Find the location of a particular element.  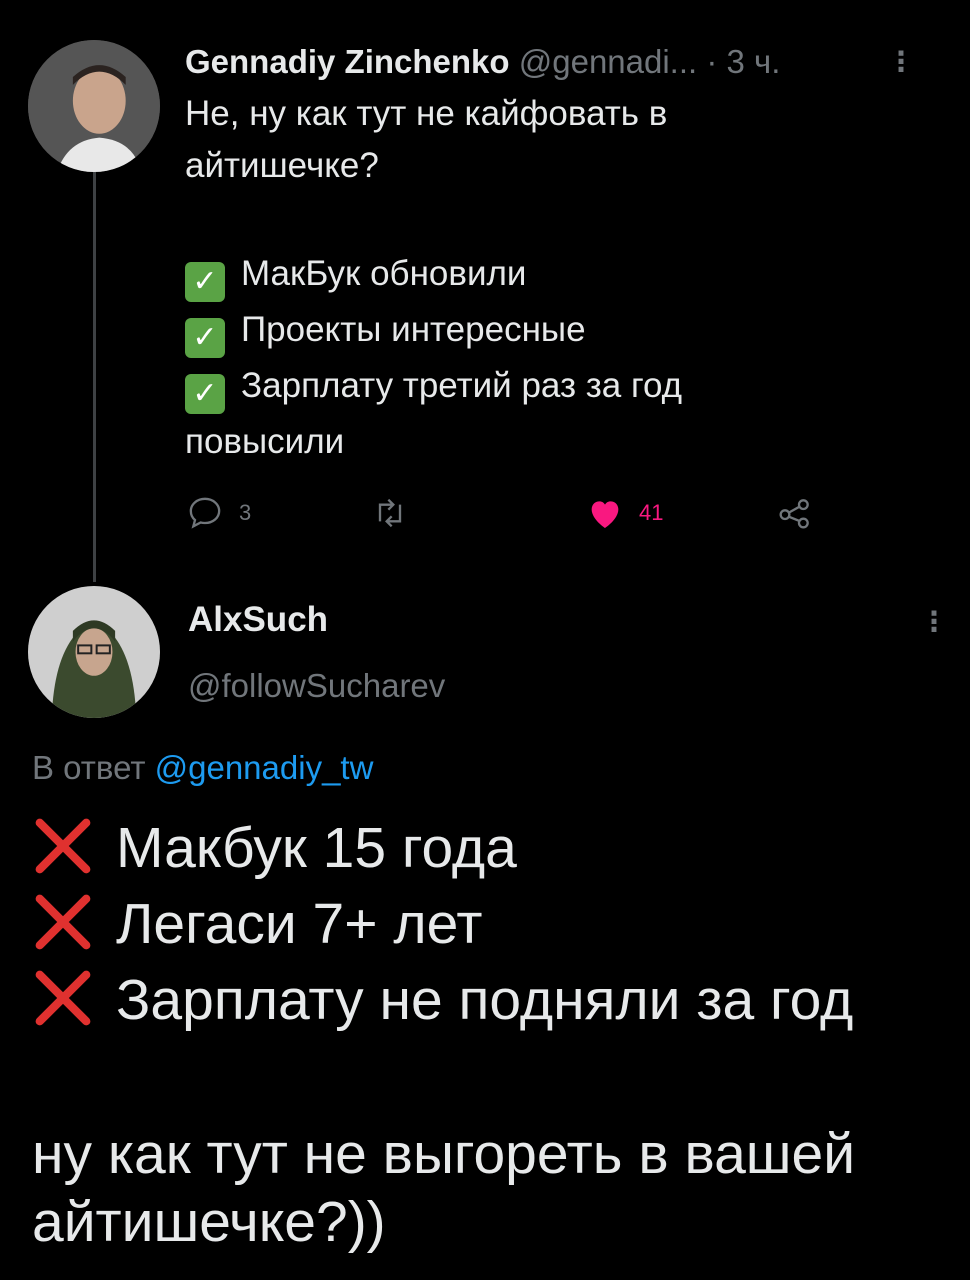

tweet-header: Gennadiy Zinchenko @gennadi... · 3 ч. ⋮ is located at coordinates (565, 62).